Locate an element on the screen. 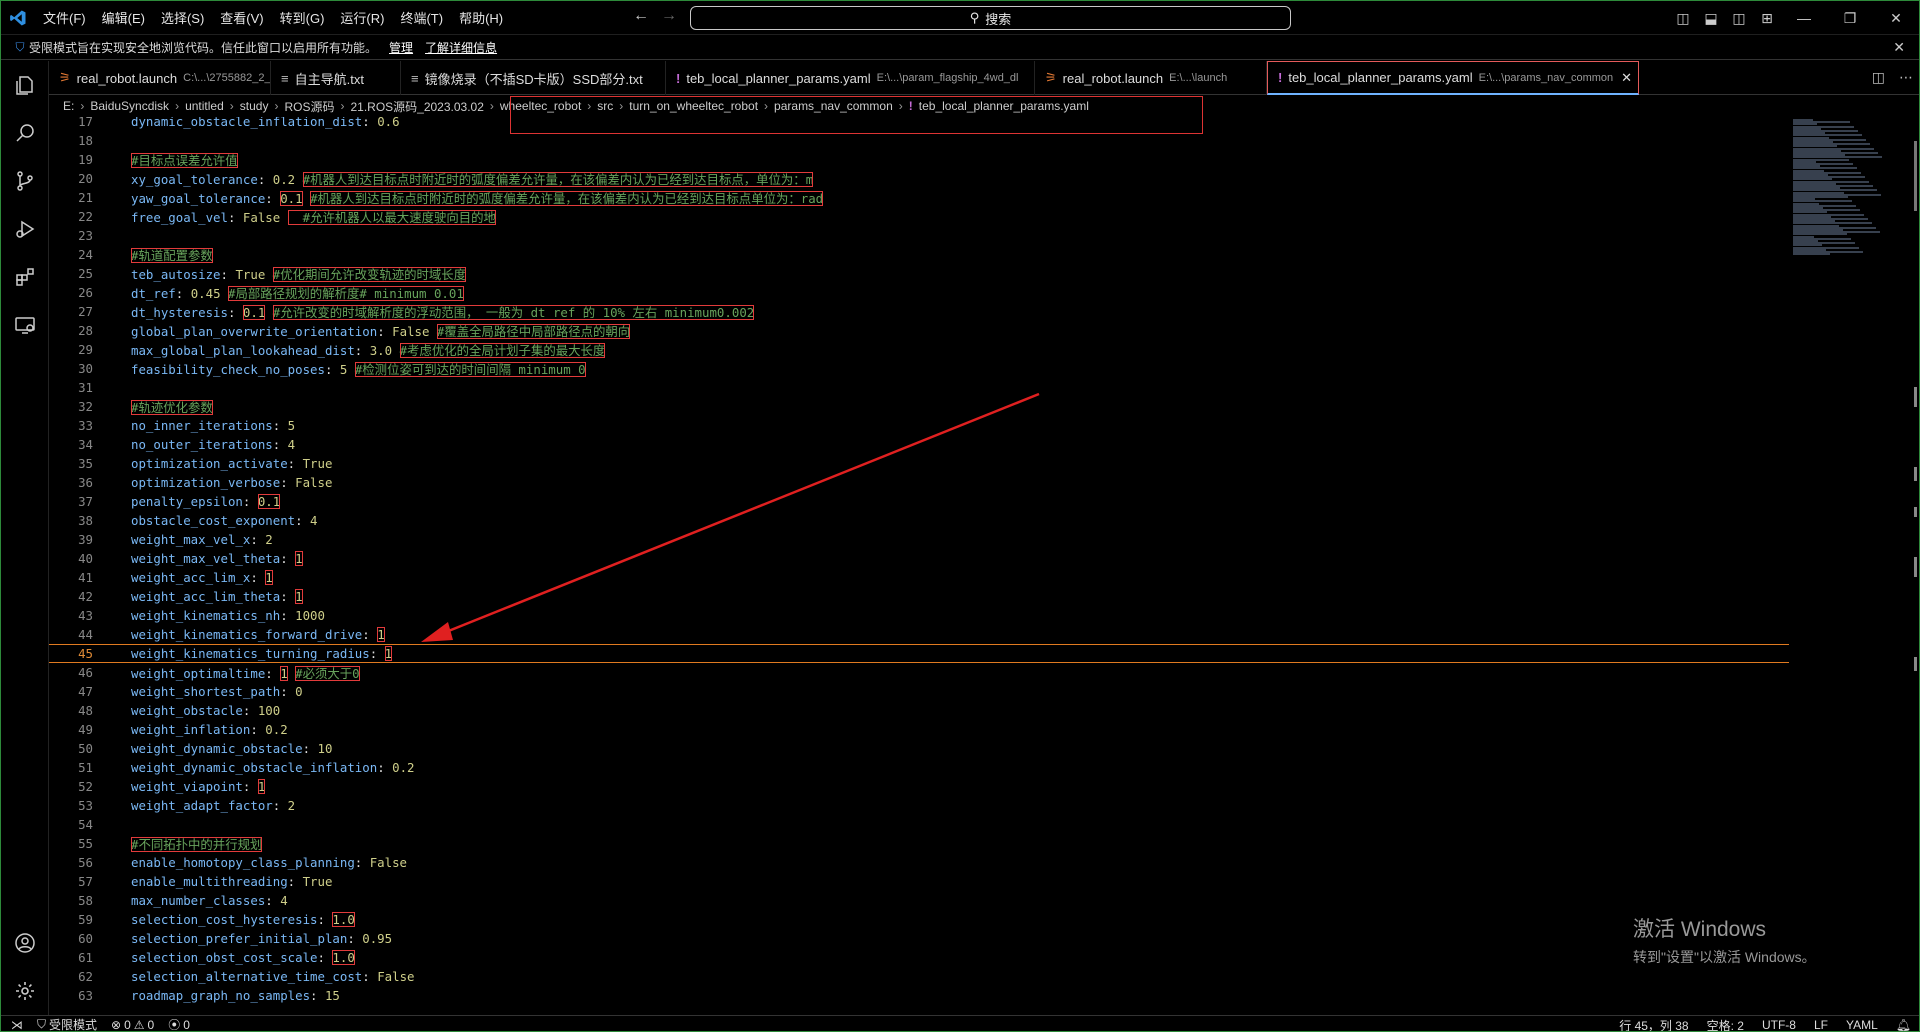 Image resolution: width=1920 pixels, height=1032 pixels. language-mode: YAML is located at coordinates (1862, 1024).